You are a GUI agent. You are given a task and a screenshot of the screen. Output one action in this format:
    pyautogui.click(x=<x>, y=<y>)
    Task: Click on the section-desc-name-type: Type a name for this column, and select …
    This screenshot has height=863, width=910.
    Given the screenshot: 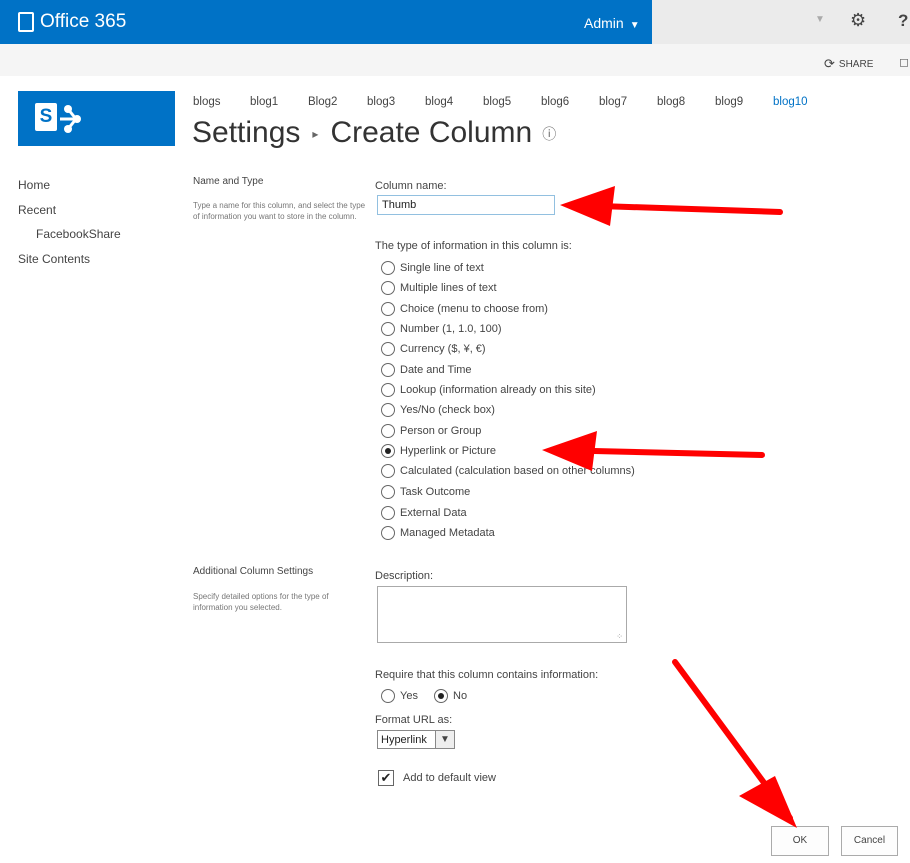 What is the action you would take?
    pyautogui.click(x=279, y=211)
    